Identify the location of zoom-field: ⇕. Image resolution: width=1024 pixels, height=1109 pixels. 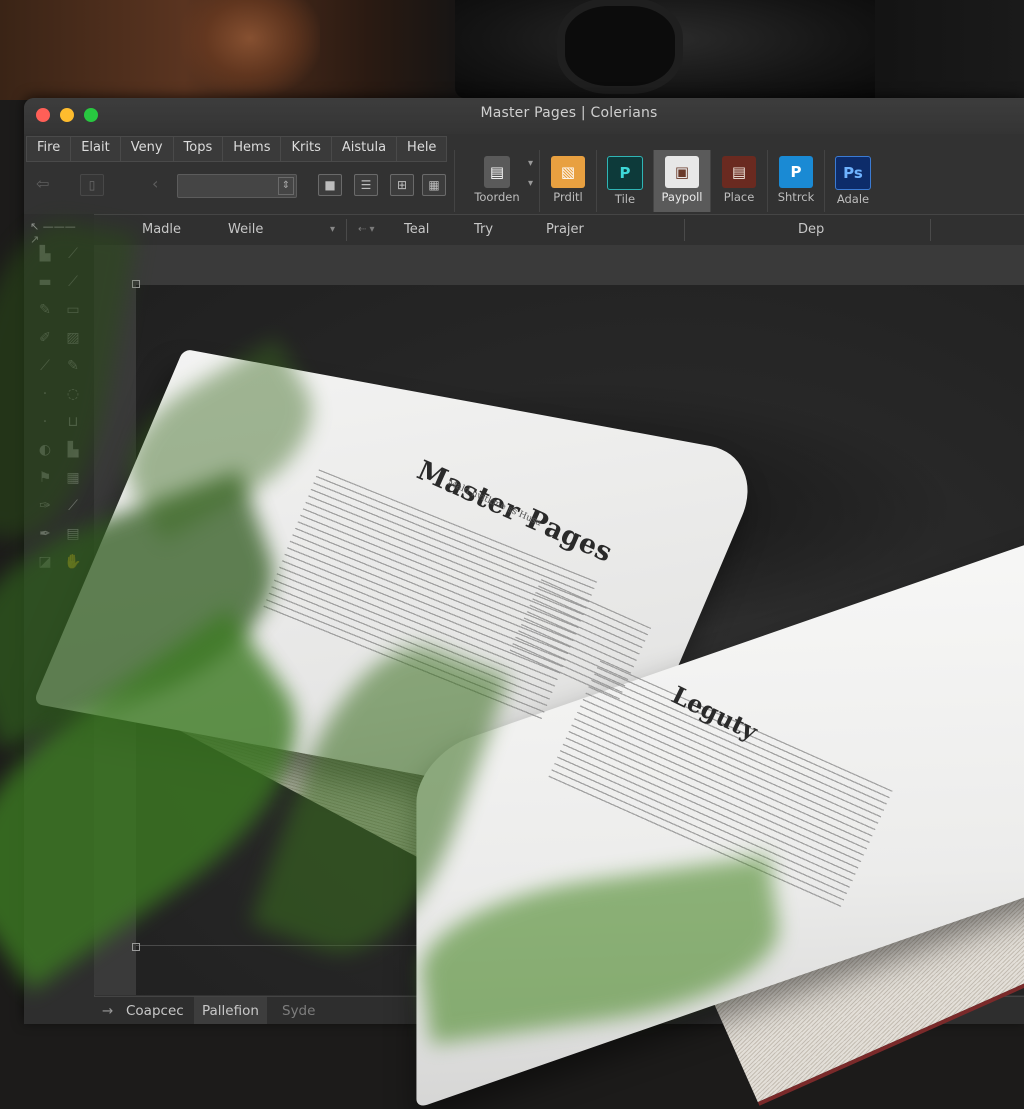
(237, 186).